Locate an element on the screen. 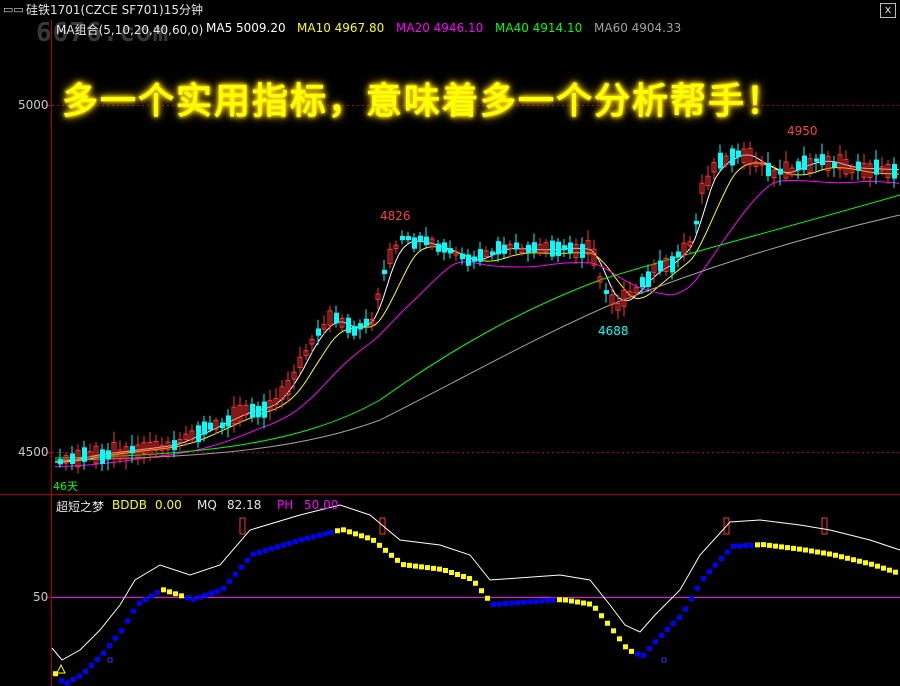 The height and width of the screenshot is (686, 900). indicator-mq-value: 82.18 is located at coordinates (244, 505).